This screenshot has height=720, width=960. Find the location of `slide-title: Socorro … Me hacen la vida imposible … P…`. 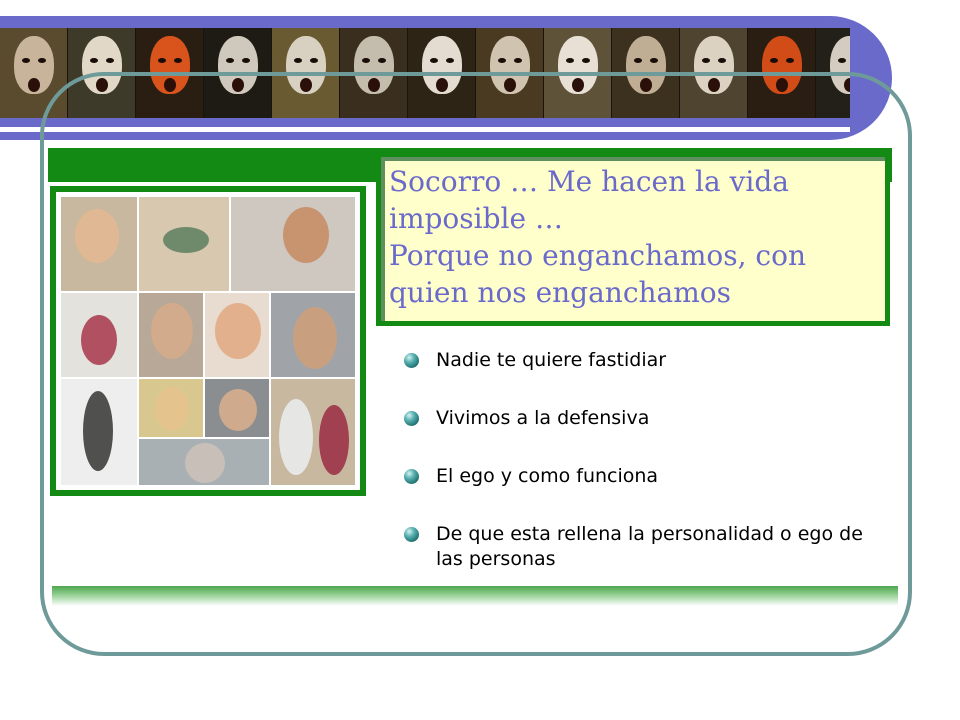

slide-title: Socorro … Me hacen la vida imposible … P… is located at coordinates (633, 237).